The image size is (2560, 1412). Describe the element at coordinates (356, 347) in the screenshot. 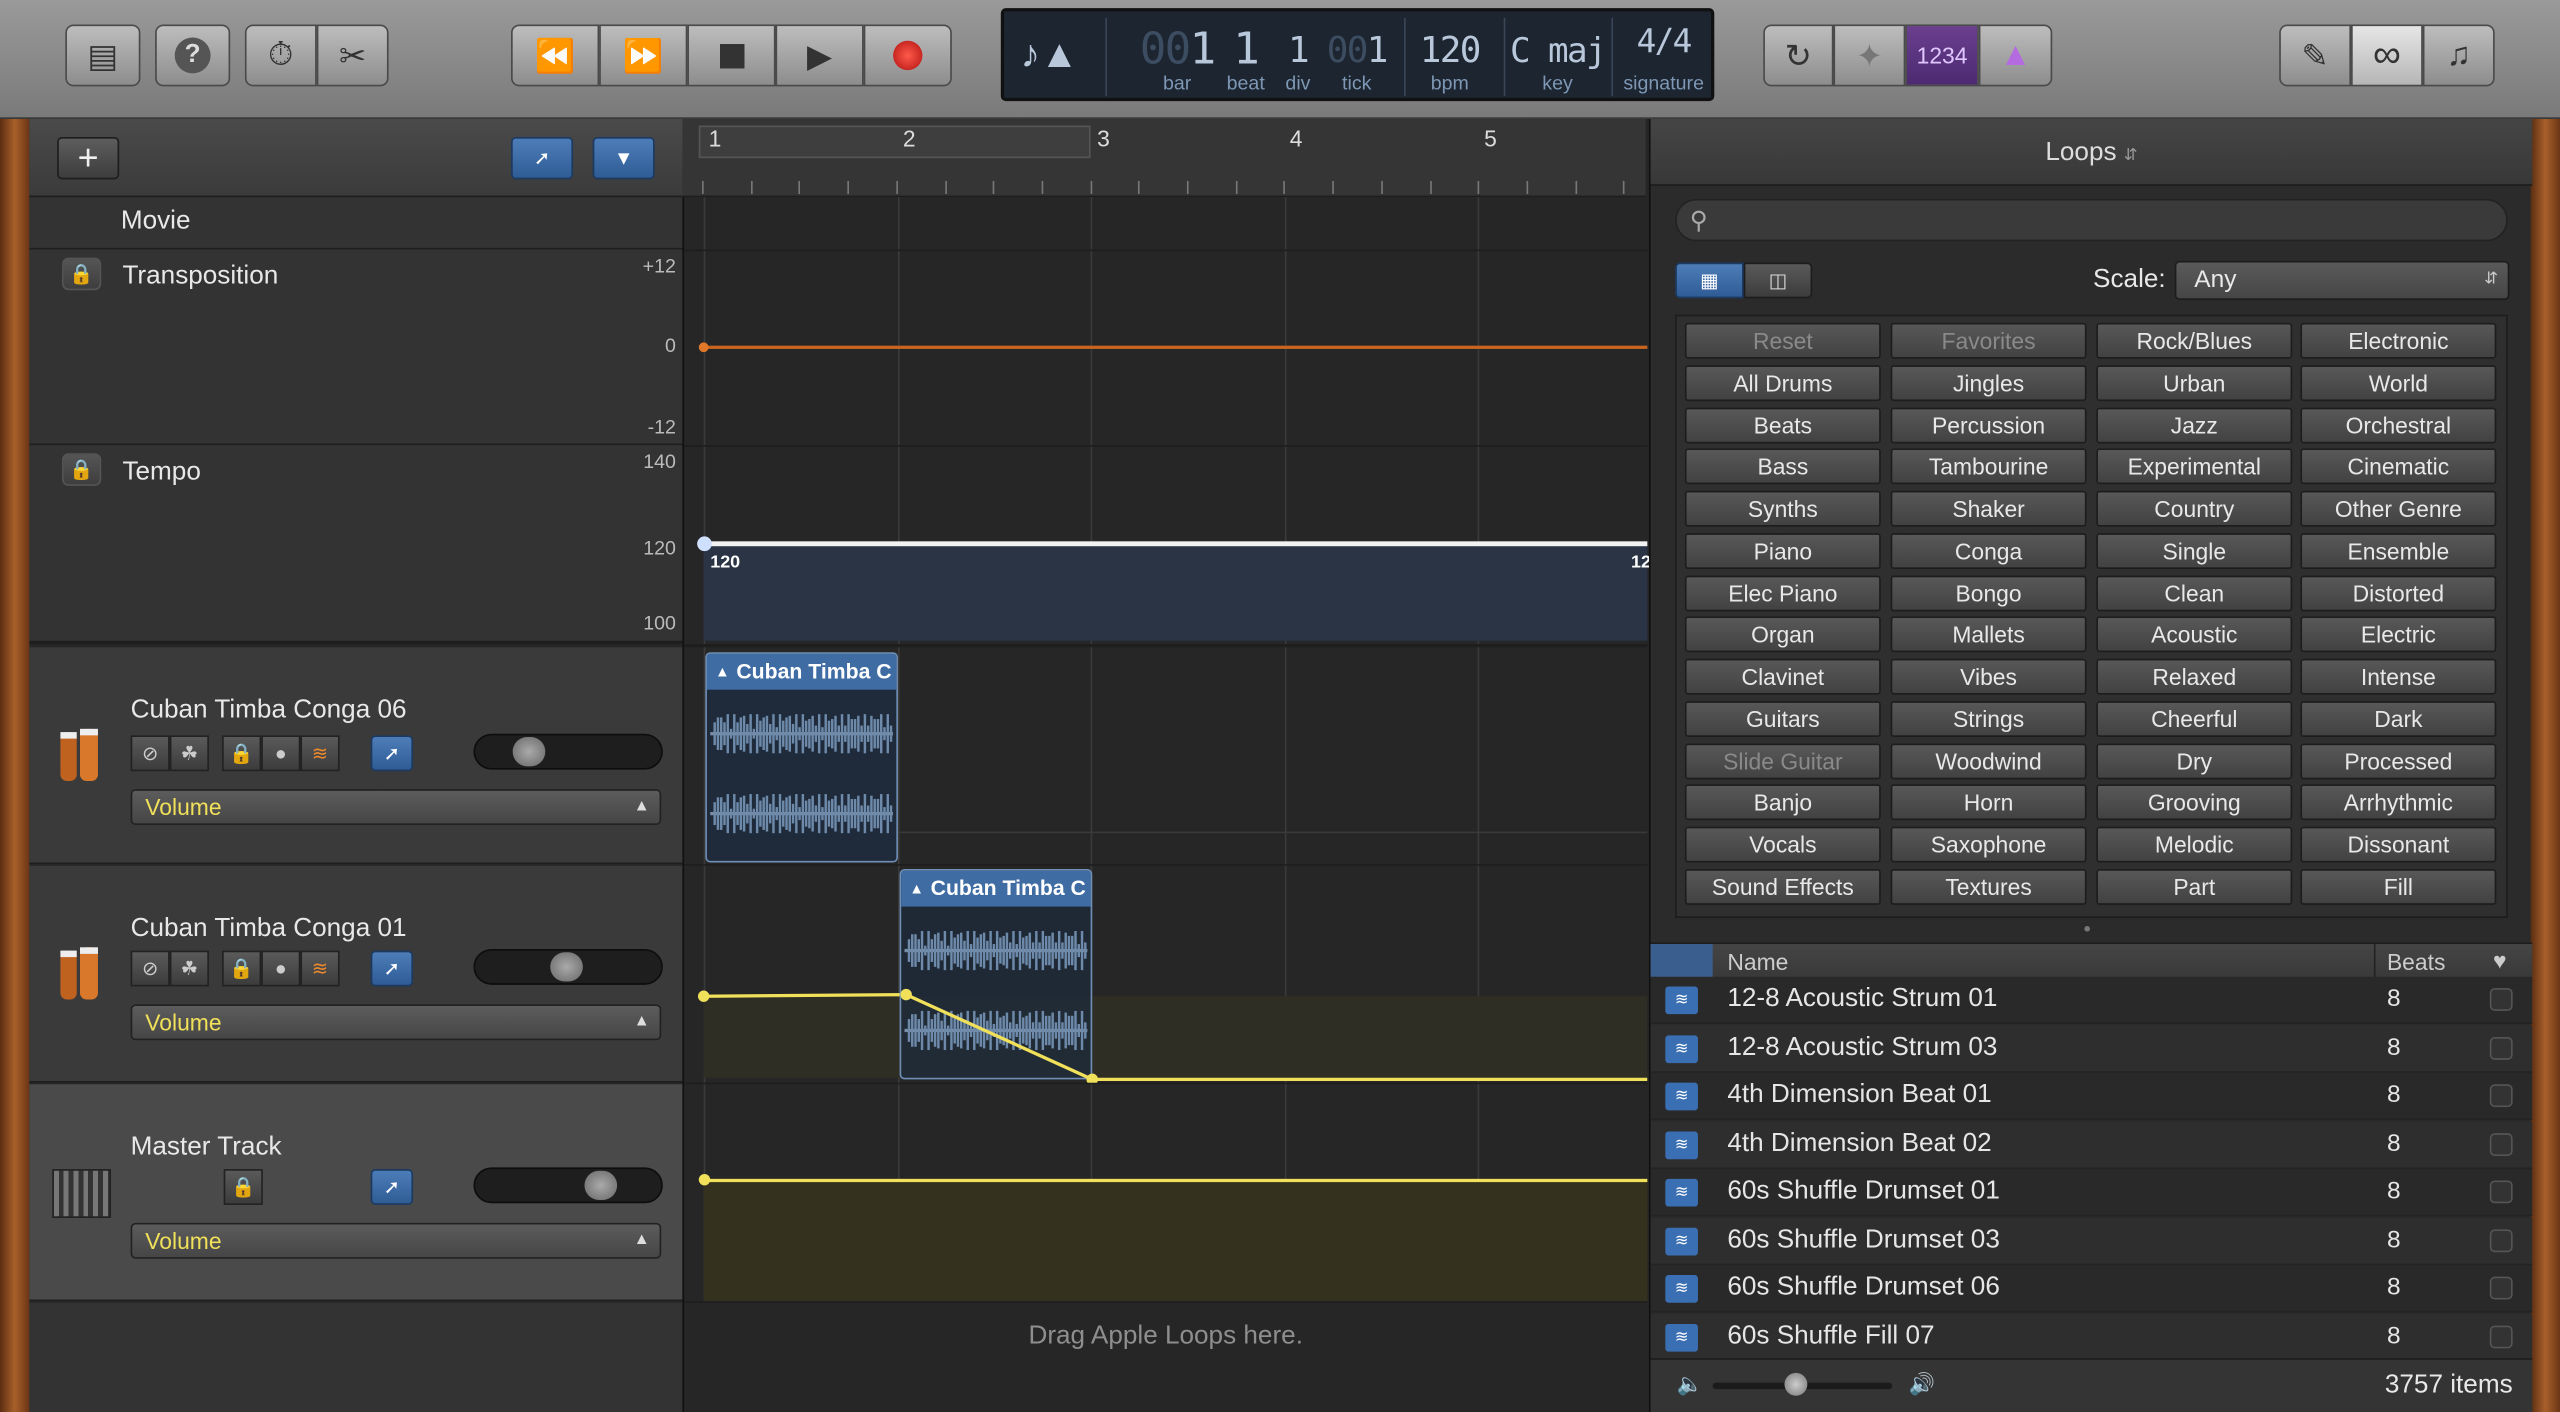

I see `transposition-track-header: 🔒 Transposition +12 0 -12` at that location.